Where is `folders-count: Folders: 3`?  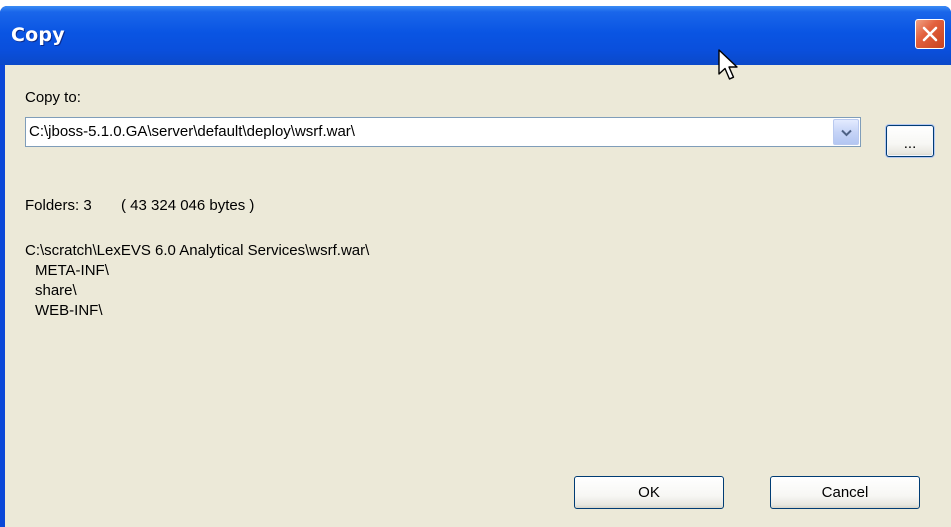 folders-count: Folders: 3 is located at coordinates (58, 205).